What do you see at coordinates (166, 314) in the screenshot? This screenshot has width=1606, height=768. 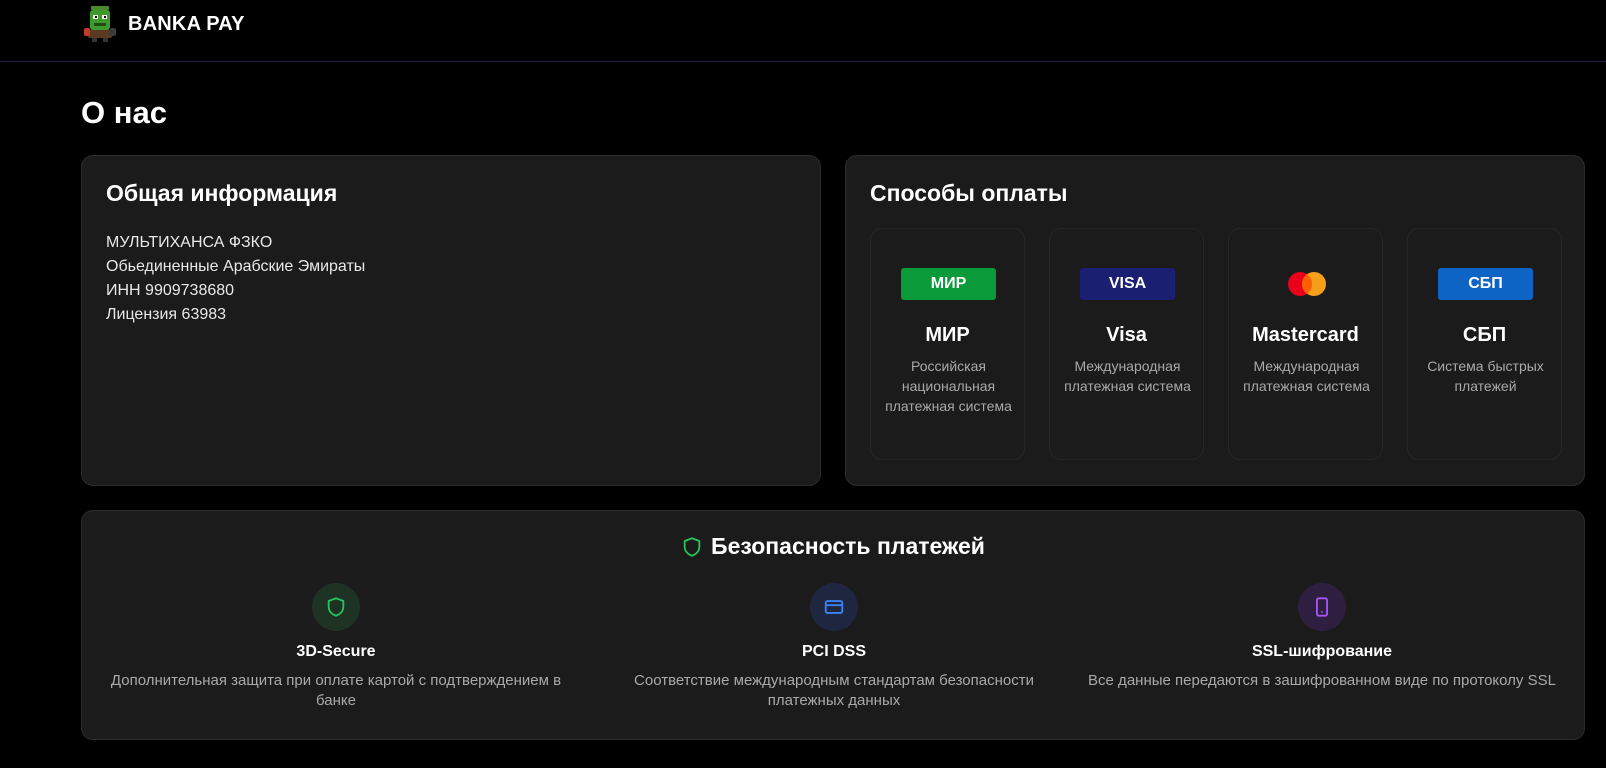 I see `company-license: Лицензия 63983` at bounding box center [166, 314].